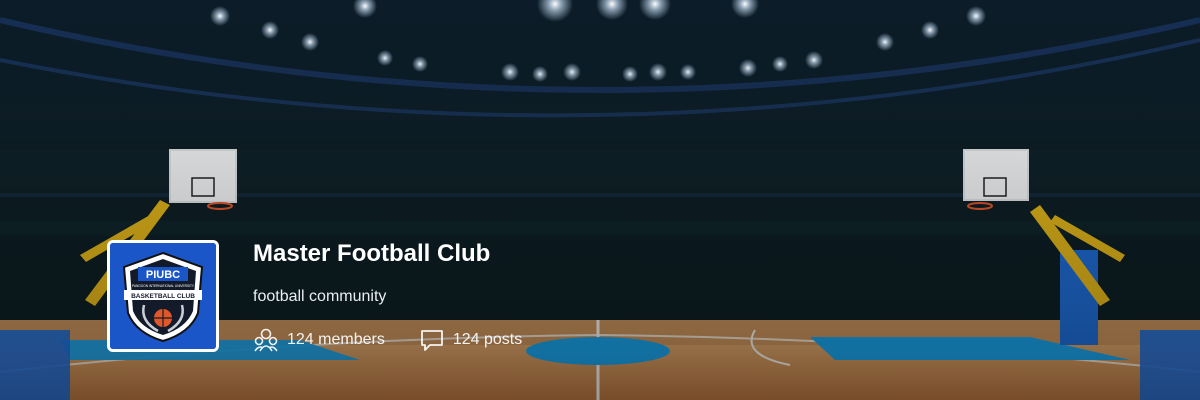  What do you see at coordinates (404, 340) in the screenshot?
I see `community-stats: 124 members 124 posts` at bounding box center [404, 340].